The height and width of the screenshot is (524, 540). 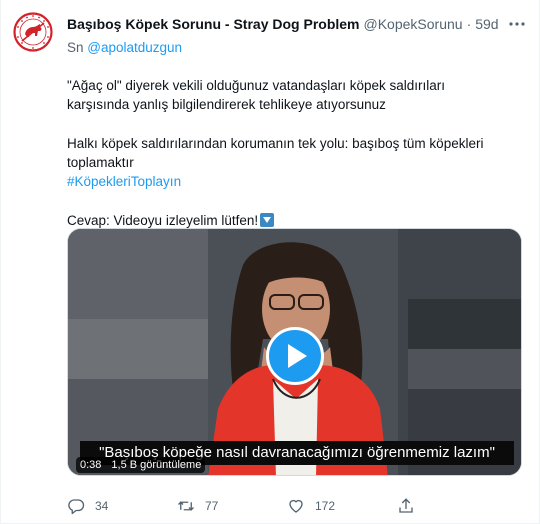 I want to click on more-options-button, so click(x=517, y=24).